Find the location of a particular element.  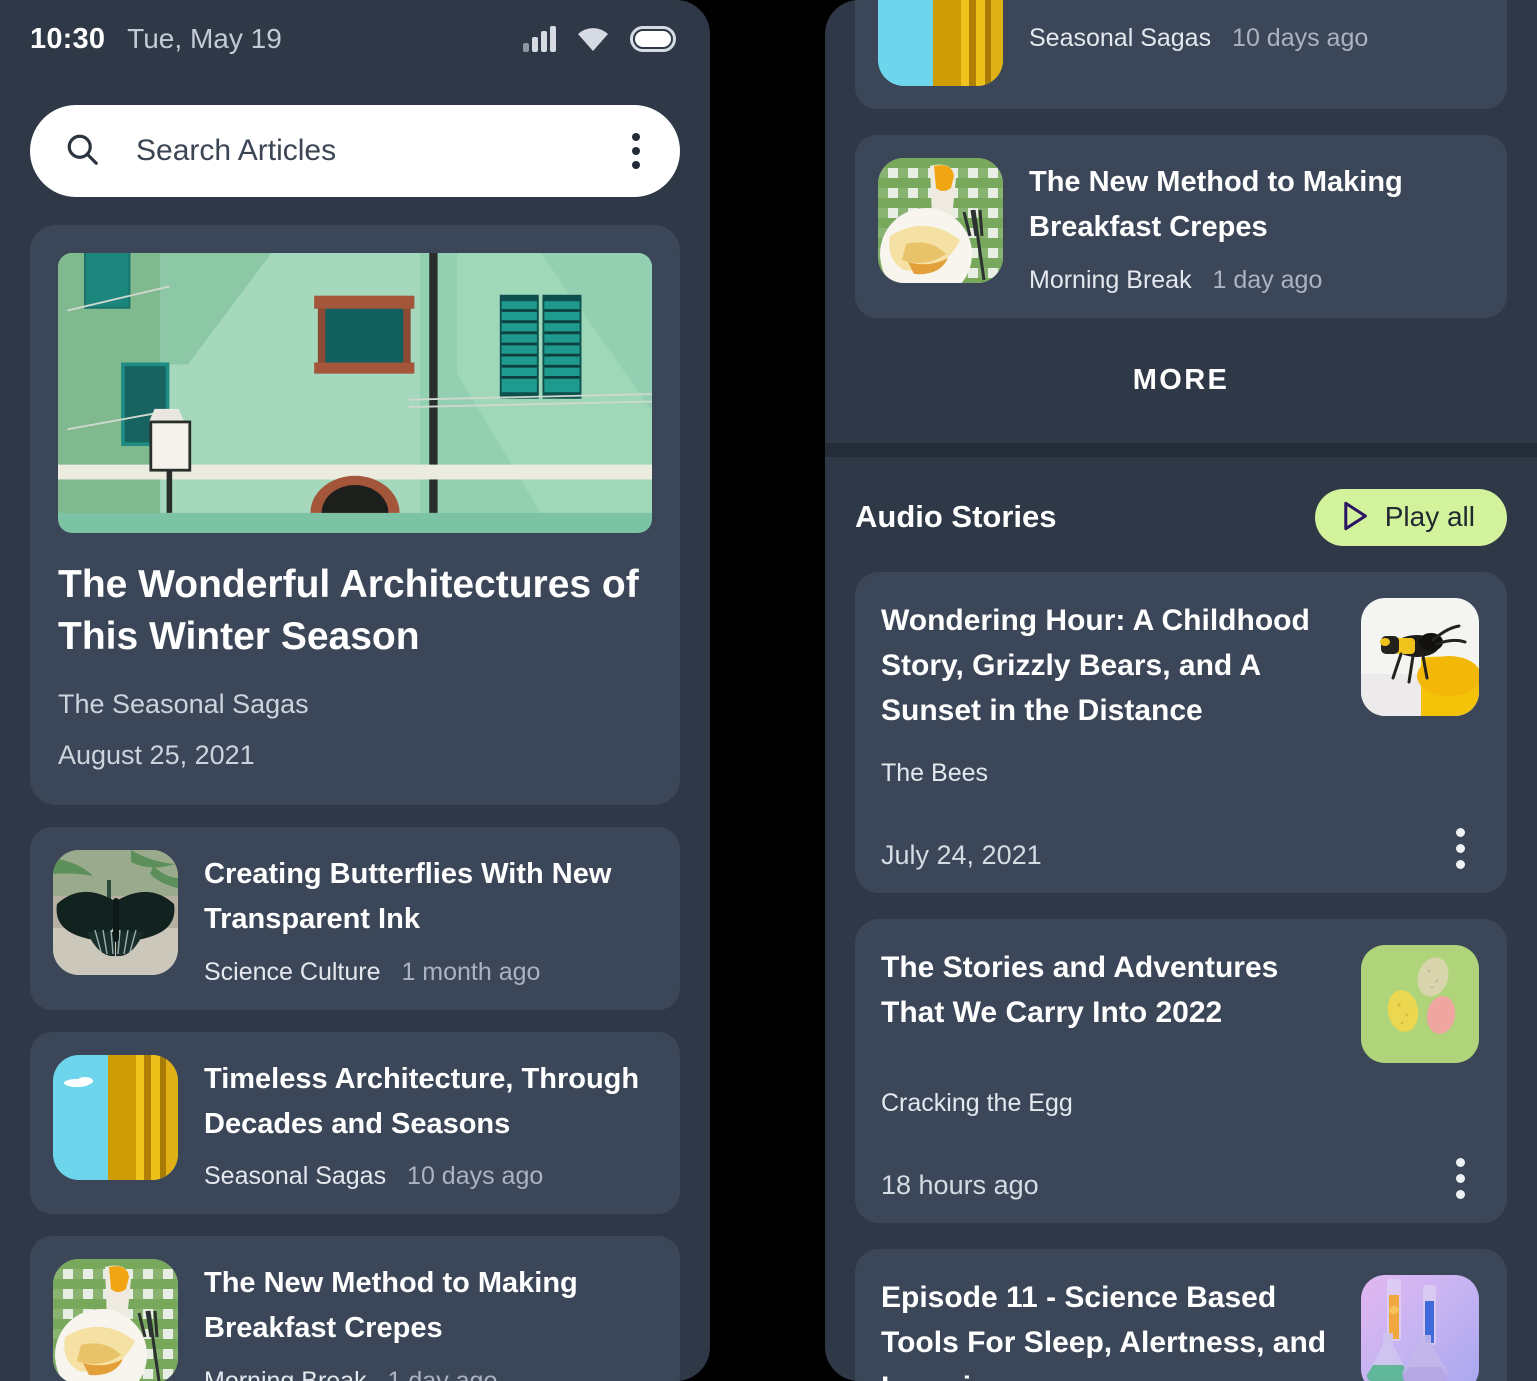

battery-icon is located at coordinates (653, 39).